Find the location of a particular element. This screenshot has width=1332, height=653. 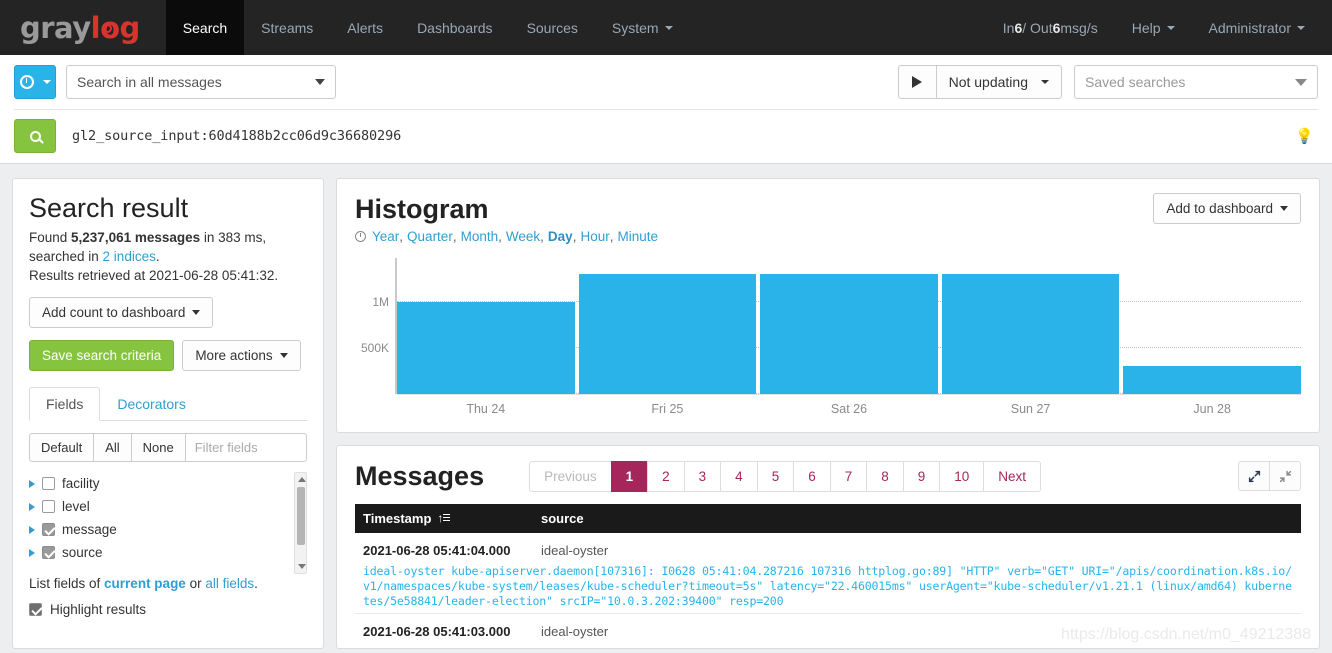

expand-all-button is located at coordinates (1254, 476).